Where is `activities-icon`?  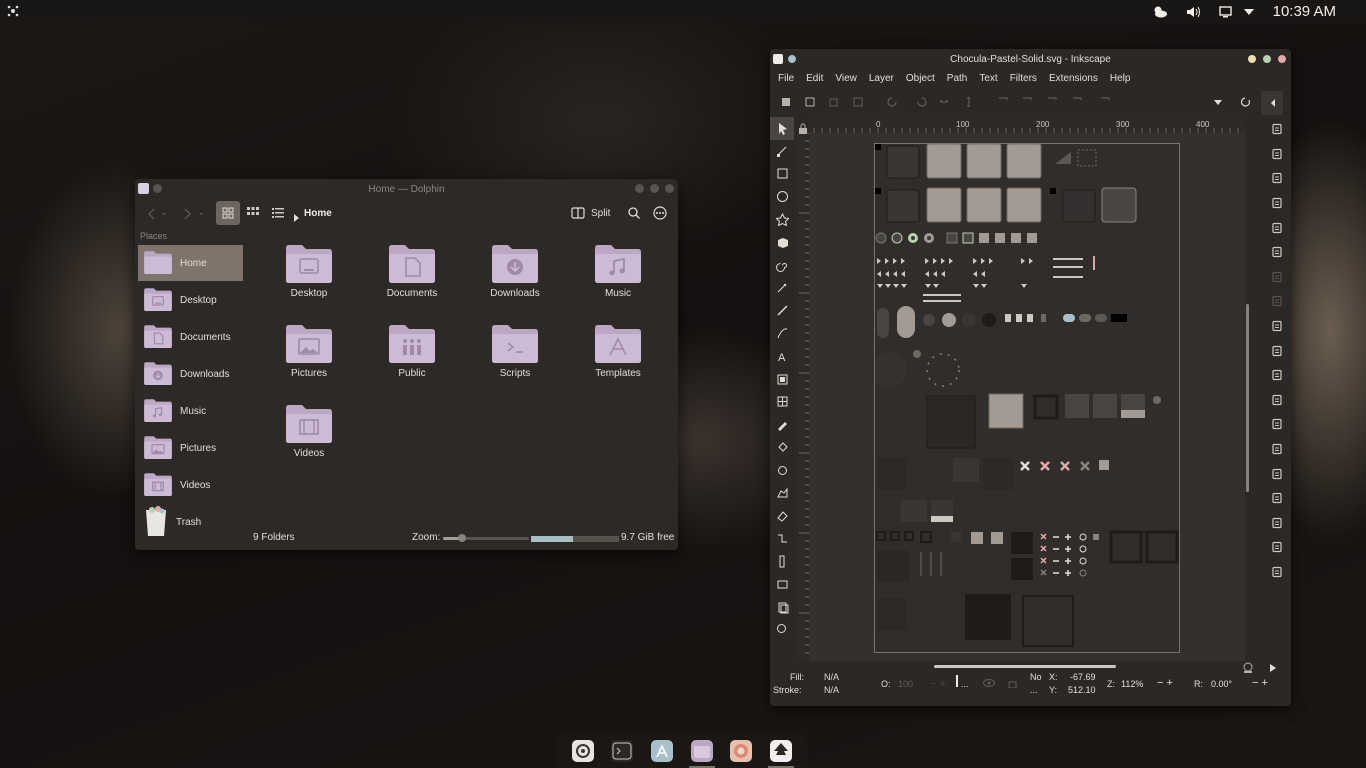 activities-icon is located at coordinates (13, 11).